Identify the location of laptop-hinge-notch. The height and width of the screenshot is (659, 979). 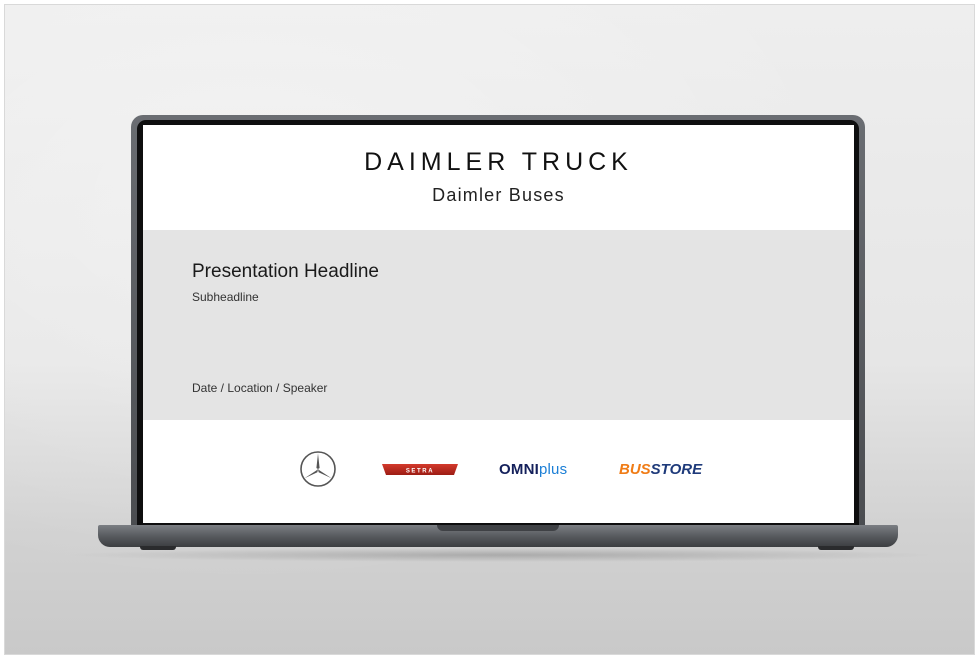
(498, 528).